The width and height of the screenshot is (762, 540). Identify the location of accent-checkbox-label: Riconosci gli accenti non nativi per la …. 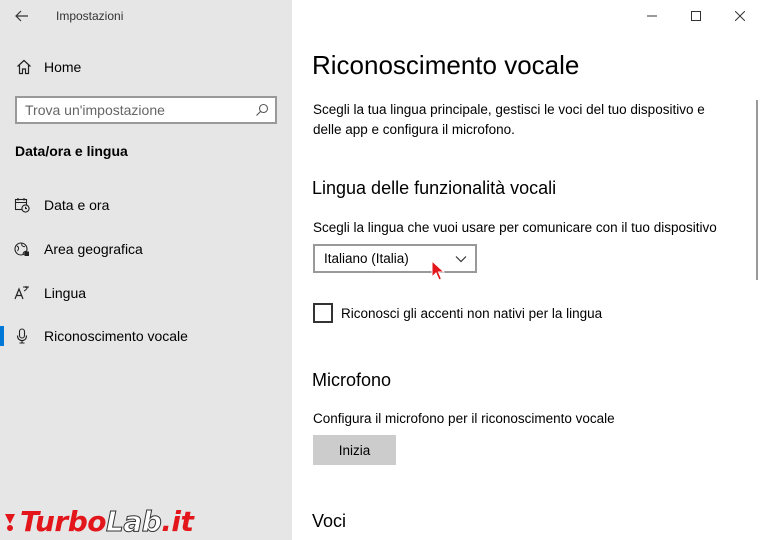
(471, 313).